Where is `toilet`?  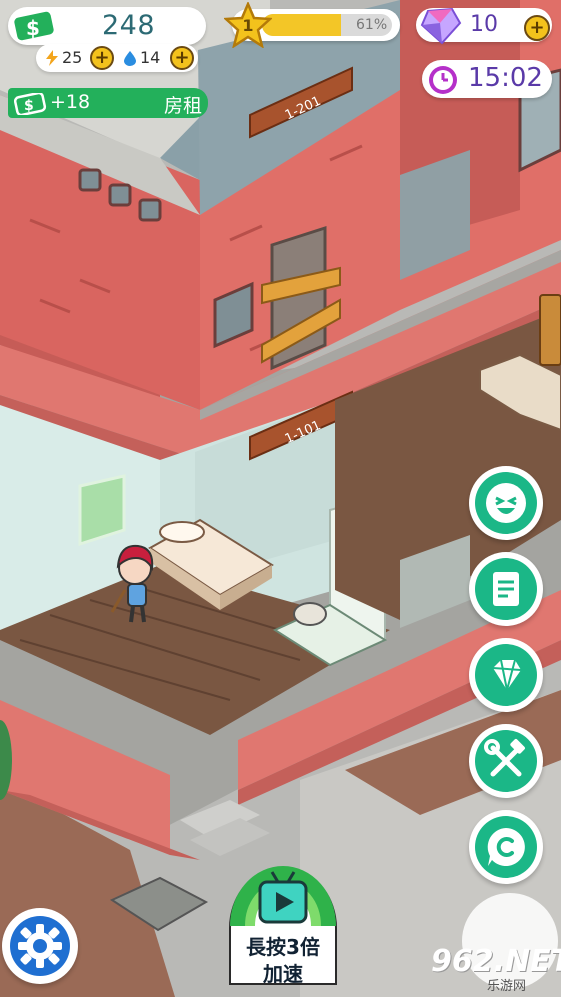 toilet is located at coordinates (310, 614).